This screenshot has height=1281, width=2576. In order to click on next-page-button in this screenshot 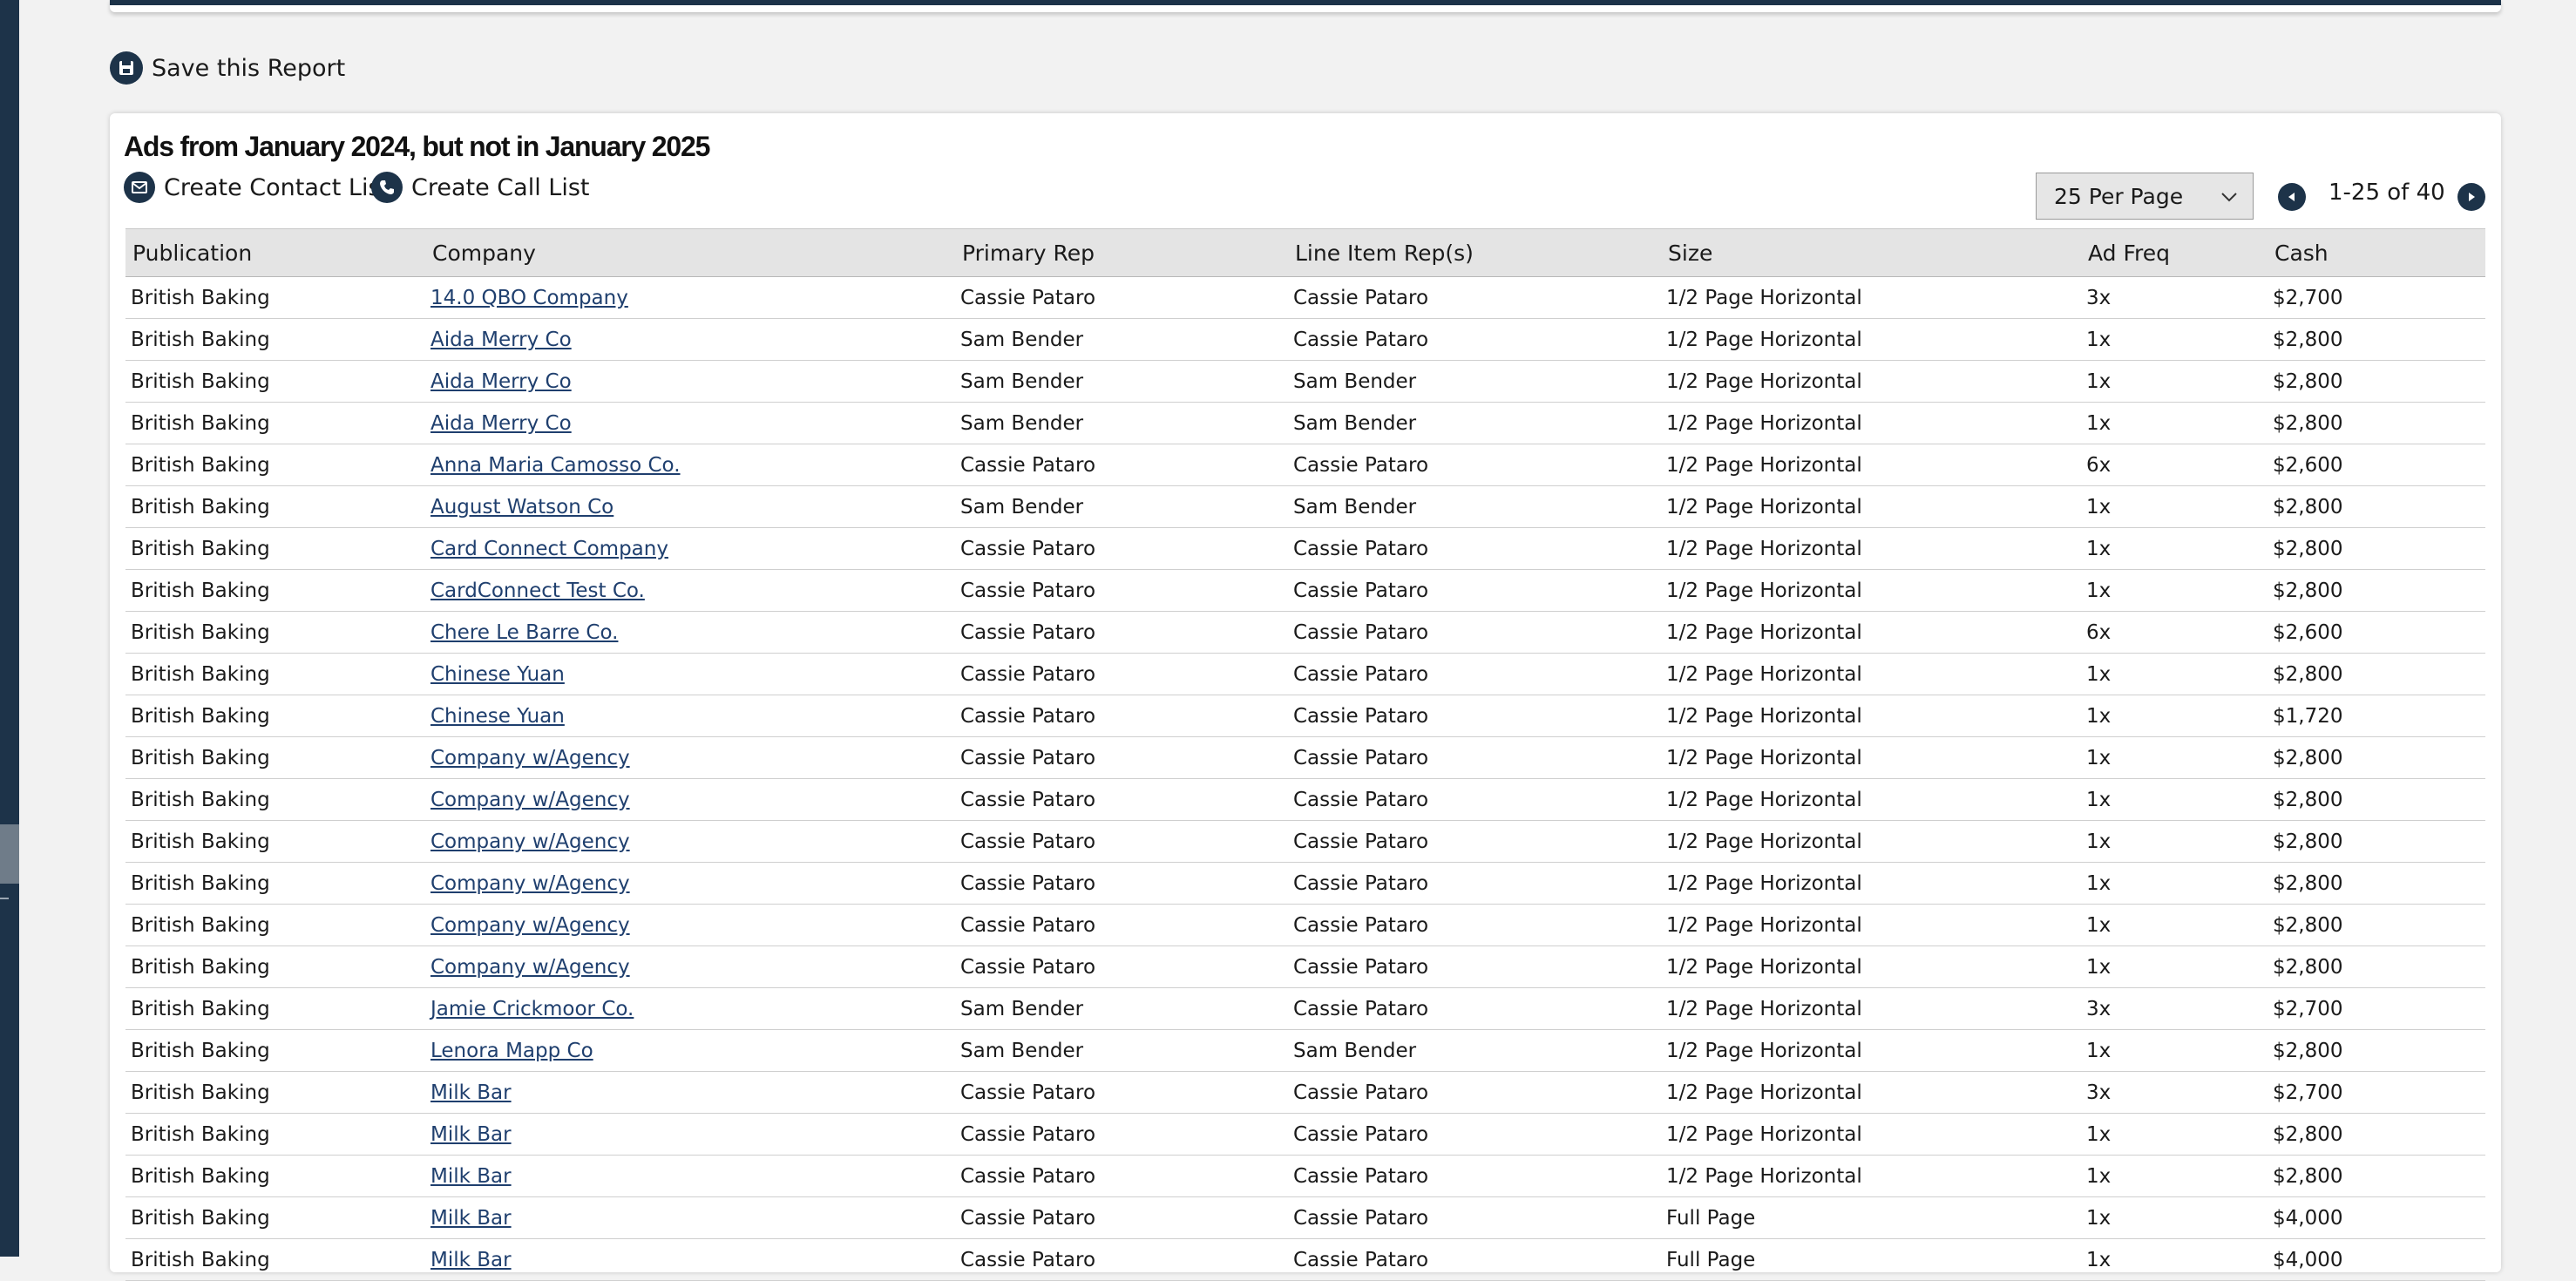, I will do `click(2471, 197)`.